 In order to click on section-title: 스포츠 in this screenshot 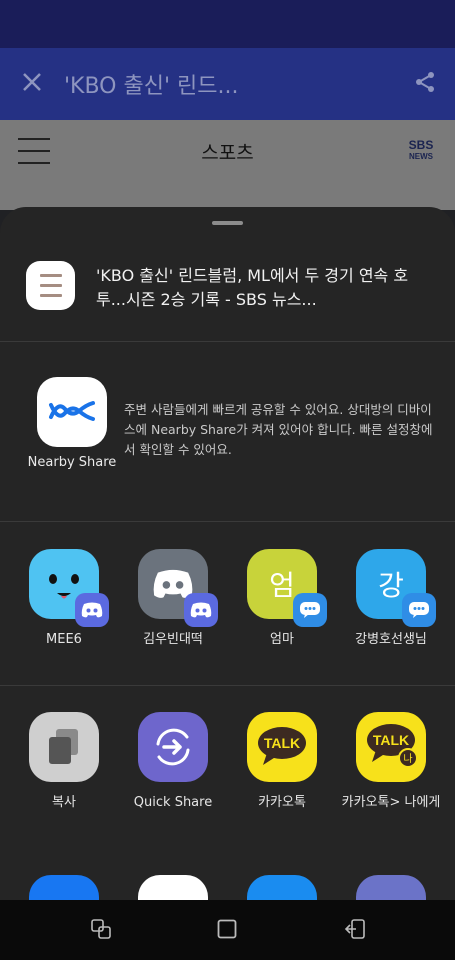, I will do `click(227, 153)`.